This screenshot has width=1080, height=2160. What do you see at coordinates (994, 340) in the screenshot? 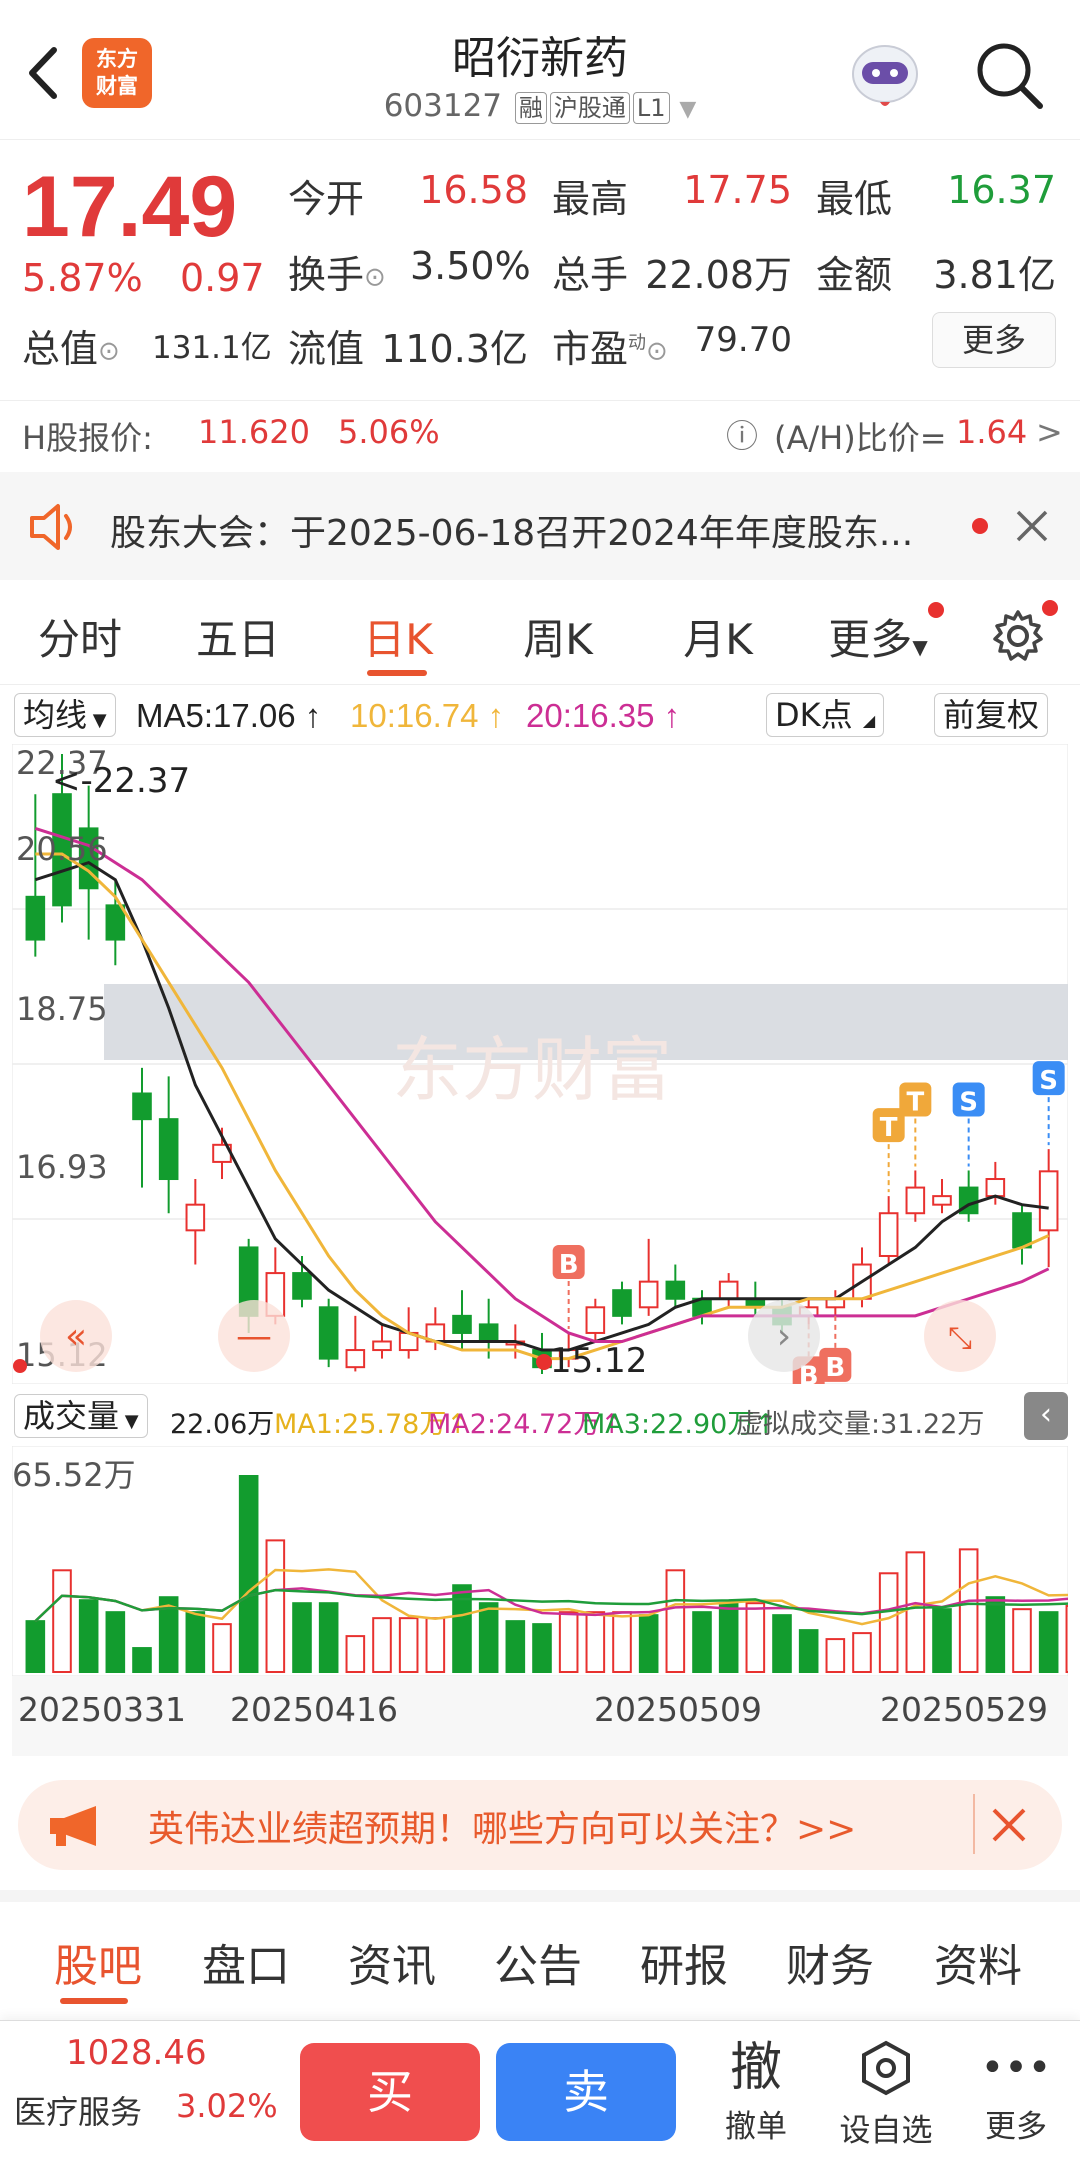
I see `quote-more-button: 更多` at bounding box center [994, 340].